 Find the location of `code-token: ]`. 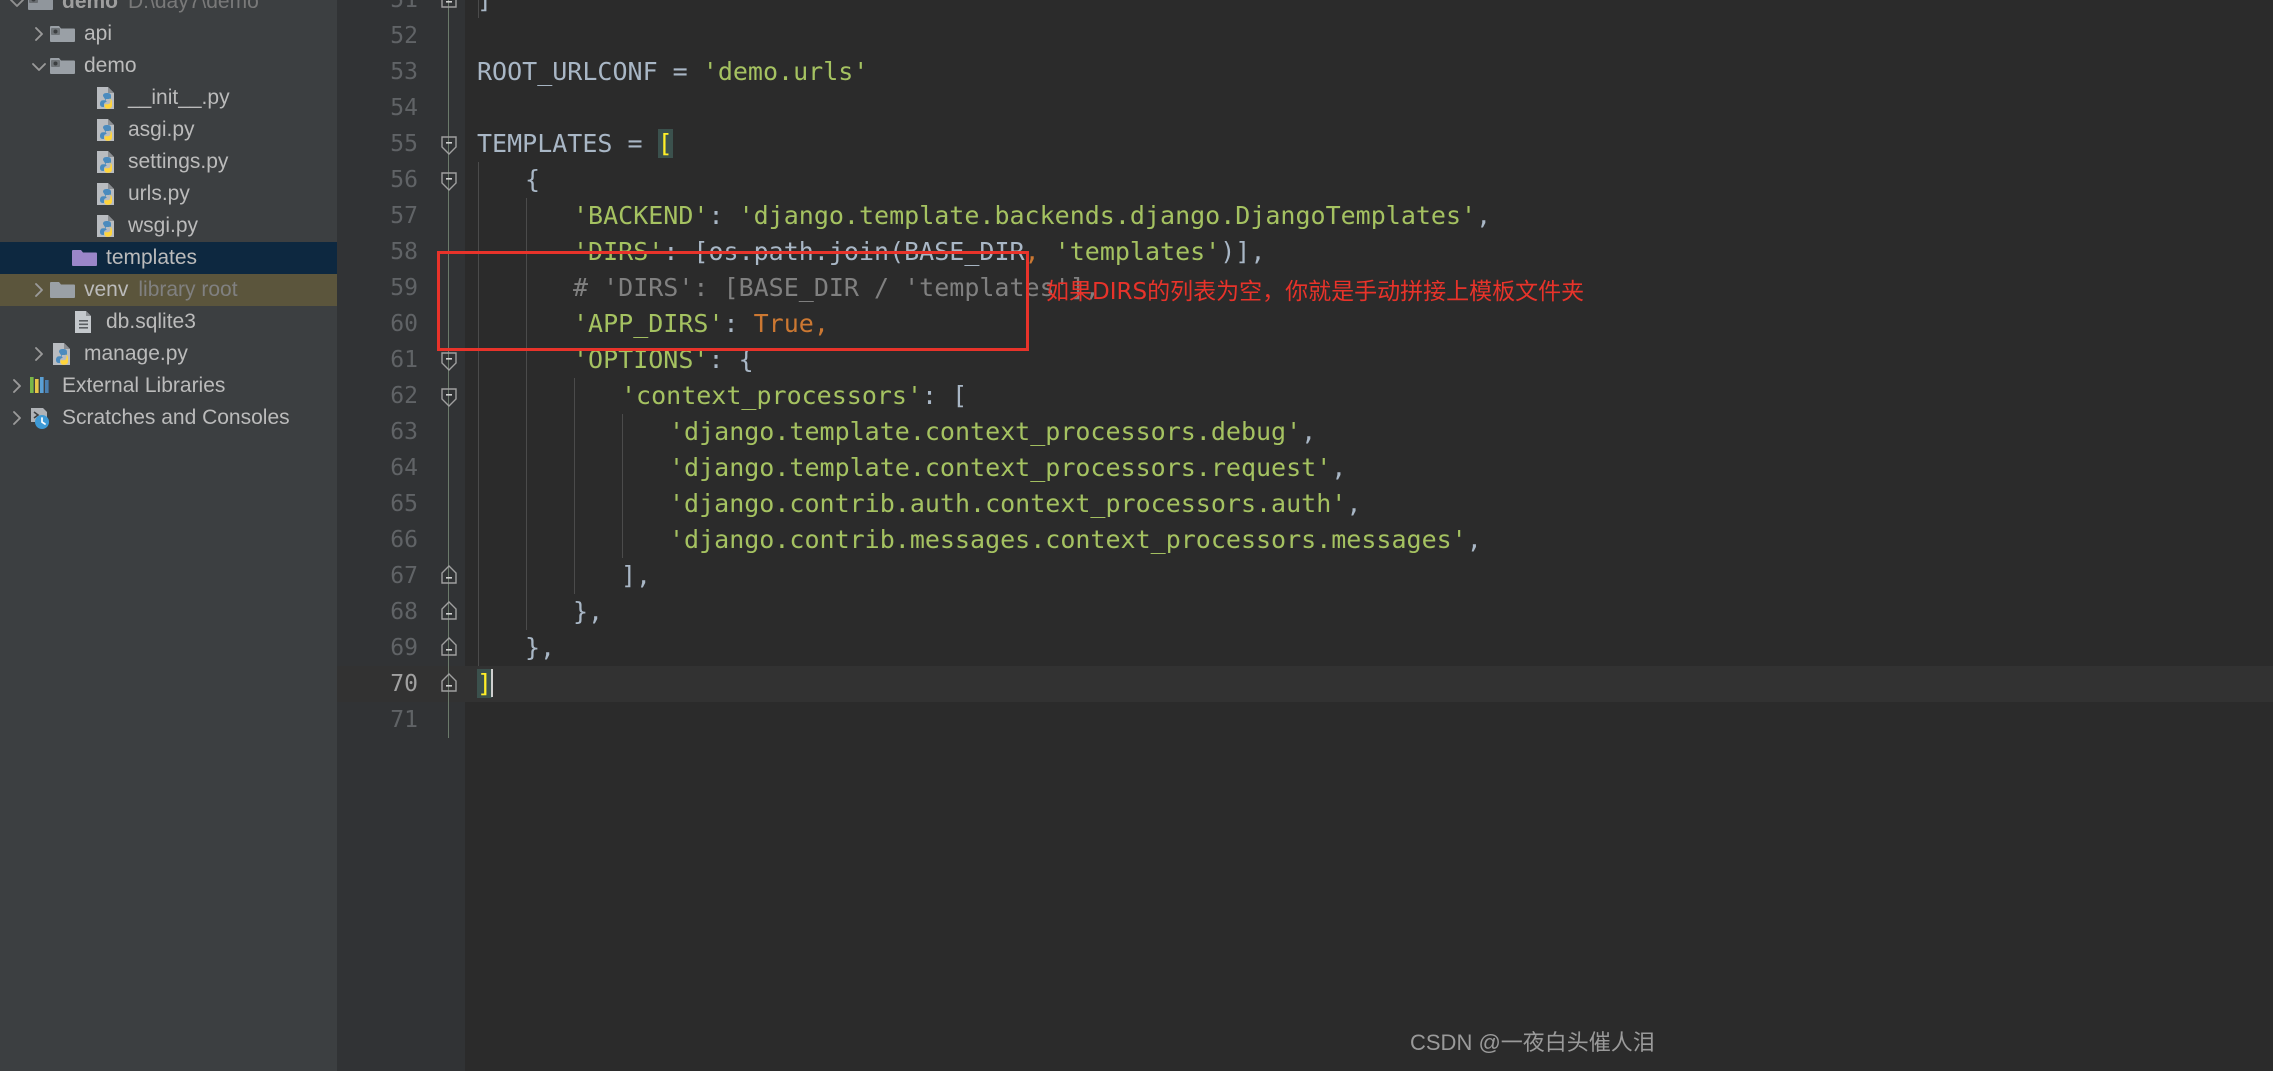

code-token: ] is located at coordinates (485, 683).